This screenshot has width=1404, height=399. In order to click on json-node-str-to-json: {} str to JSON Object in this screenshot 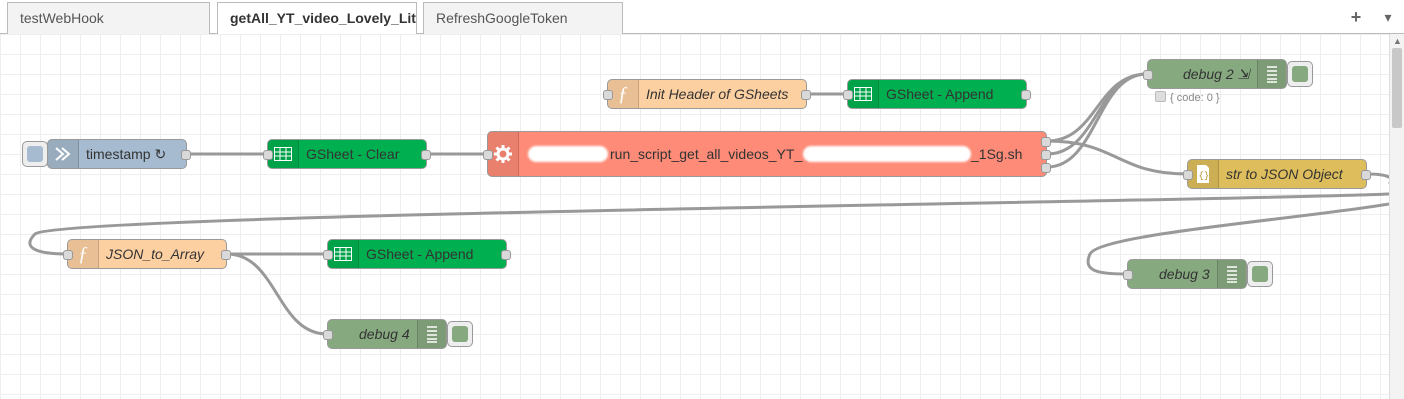, I will do `click(1277, 174)`.